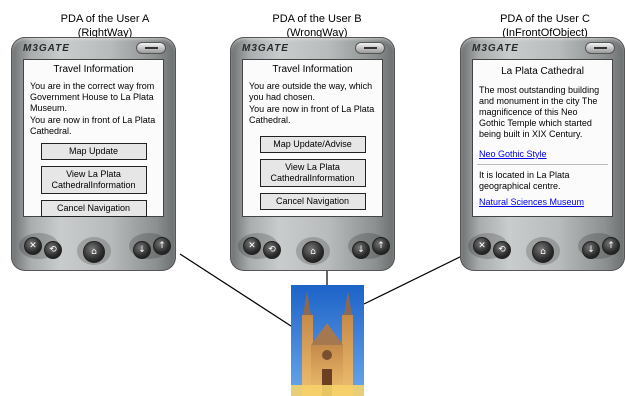 The width and height of the screenshot is (625, 396). I want to click on map-update-advise-button: Map Update/Advise, so click(312, 144).